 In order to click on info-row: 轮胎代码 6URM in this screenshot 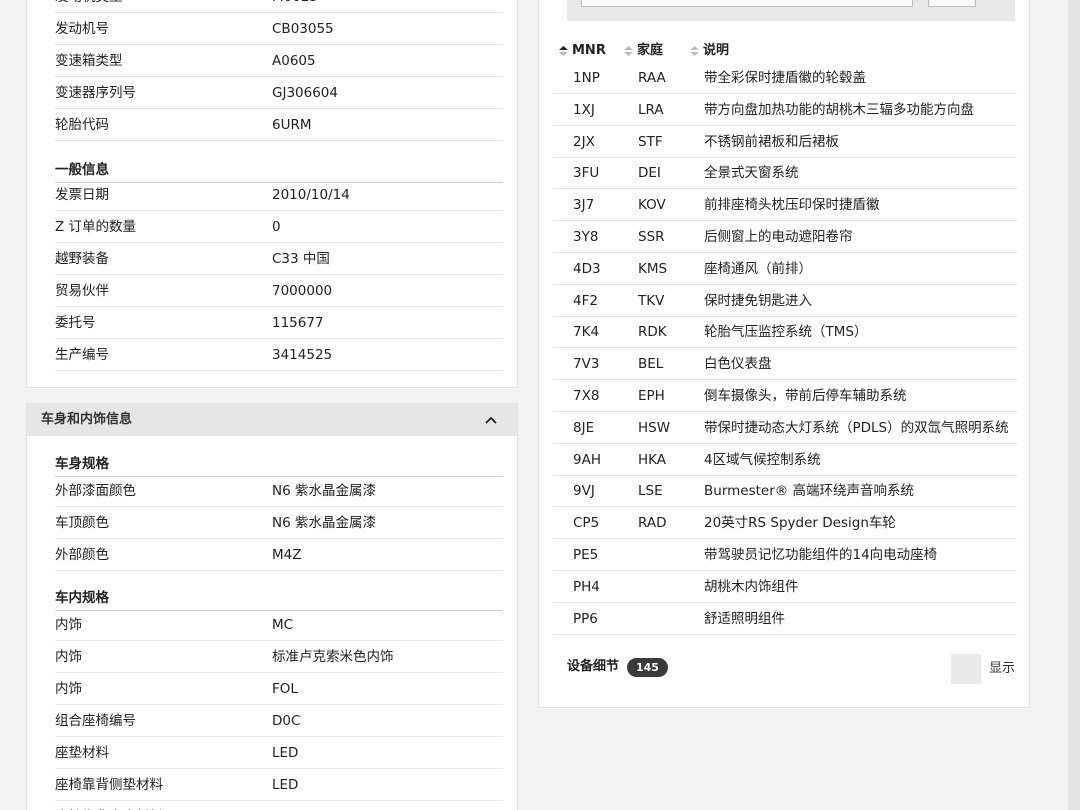, I will do `click(279, 125)`.